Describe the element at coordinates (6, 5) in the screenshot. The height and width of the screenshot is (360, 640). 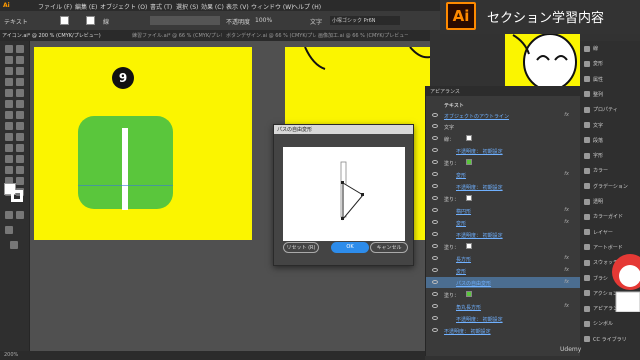
I see `app-logo-icon: Ai` at that location.